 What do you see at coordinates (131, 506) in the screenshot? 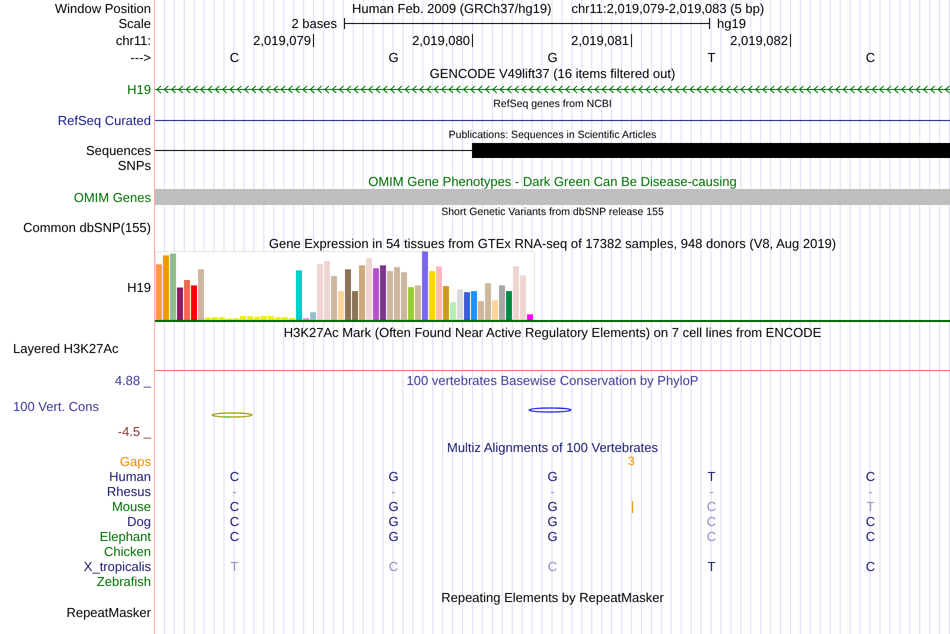
I see `species-label: Mouse` at bounding box center [131, 506].